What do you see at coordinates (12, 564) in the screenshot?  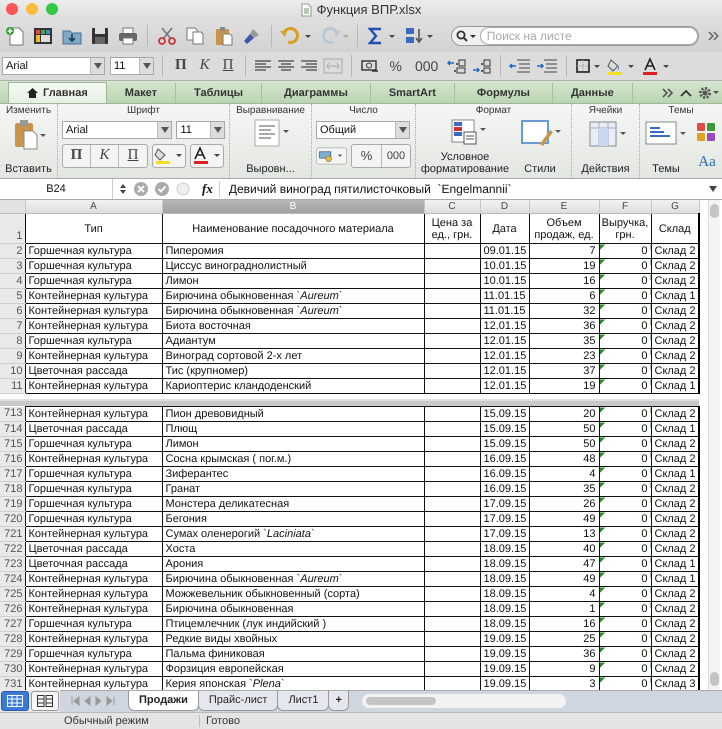 I see `row-number: 723` at bounding box center [12, 564].